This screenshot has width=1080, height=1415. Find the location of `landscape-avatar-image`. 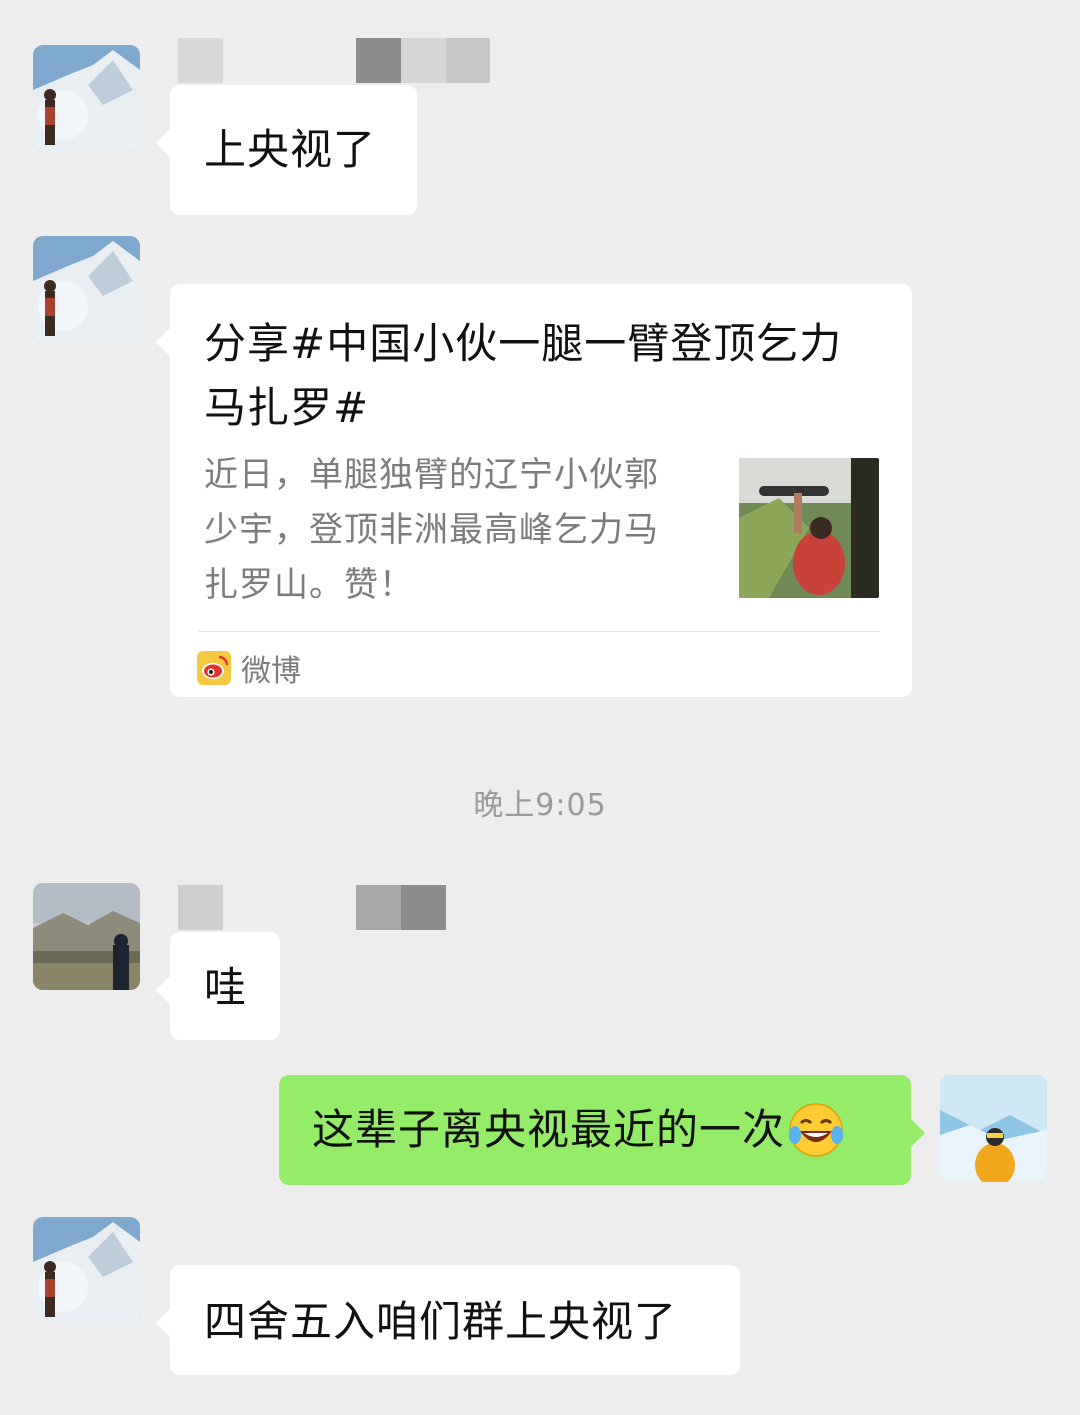

landscape-avatar-image is located at coordinates (86, 936).